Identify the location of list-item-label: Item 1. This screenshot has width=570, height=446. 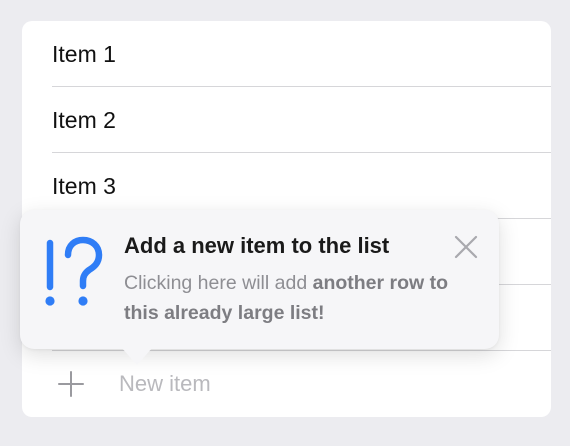
(84, 54).